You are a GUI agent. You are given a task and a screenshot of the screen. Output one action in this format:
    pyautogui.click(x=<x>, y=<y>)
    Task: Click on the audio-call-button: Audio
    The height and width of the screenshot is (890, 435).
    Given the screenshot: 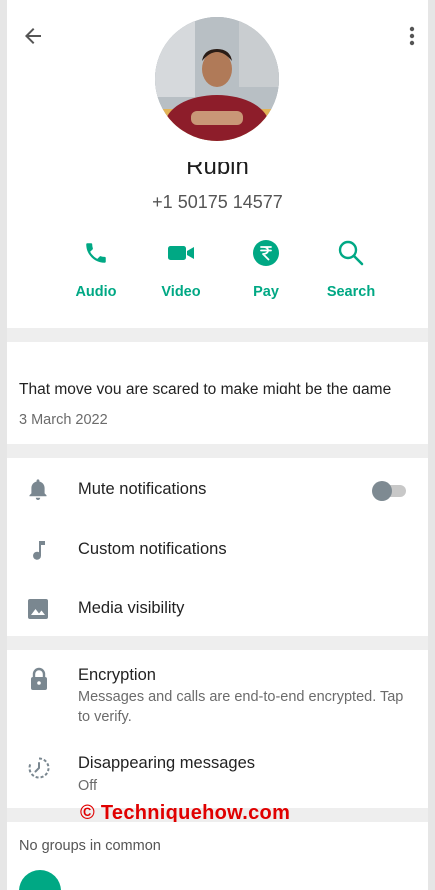 What is the action you would take?
    pyautogui.click(x=96, y=269)
    